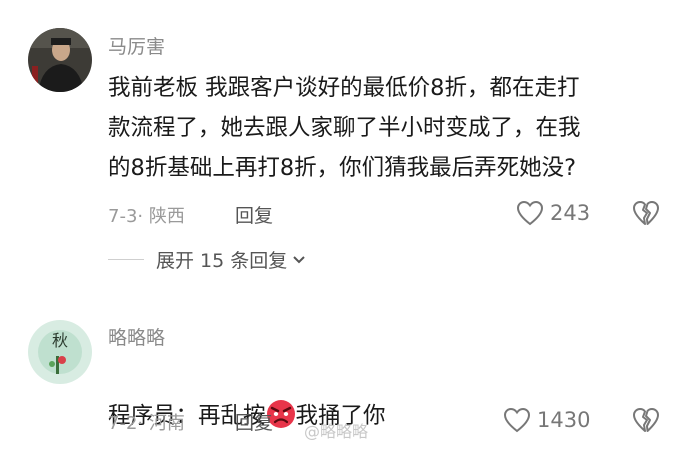 The image size is (690, 451). Describe the element at coordinates (60, 352) in the screenshot. I see `avatar: 秋` at that location.